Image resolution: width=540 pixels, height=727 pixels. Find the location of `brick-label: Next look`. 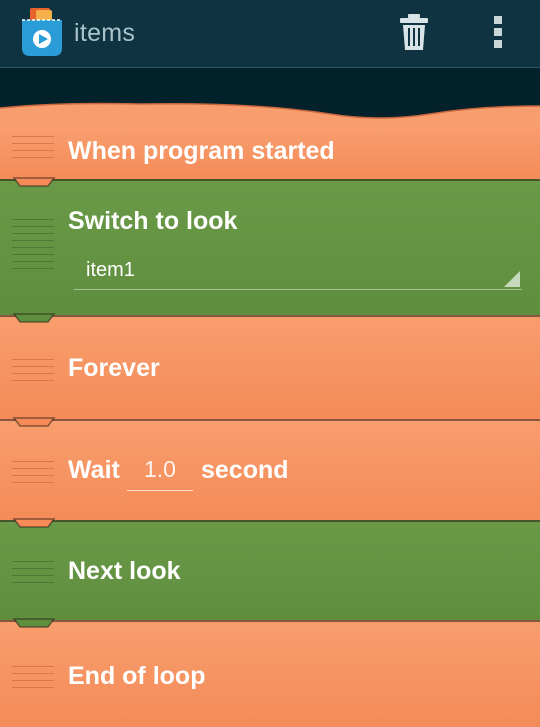

brick-label: Next look is located at coordinates (124, 571).